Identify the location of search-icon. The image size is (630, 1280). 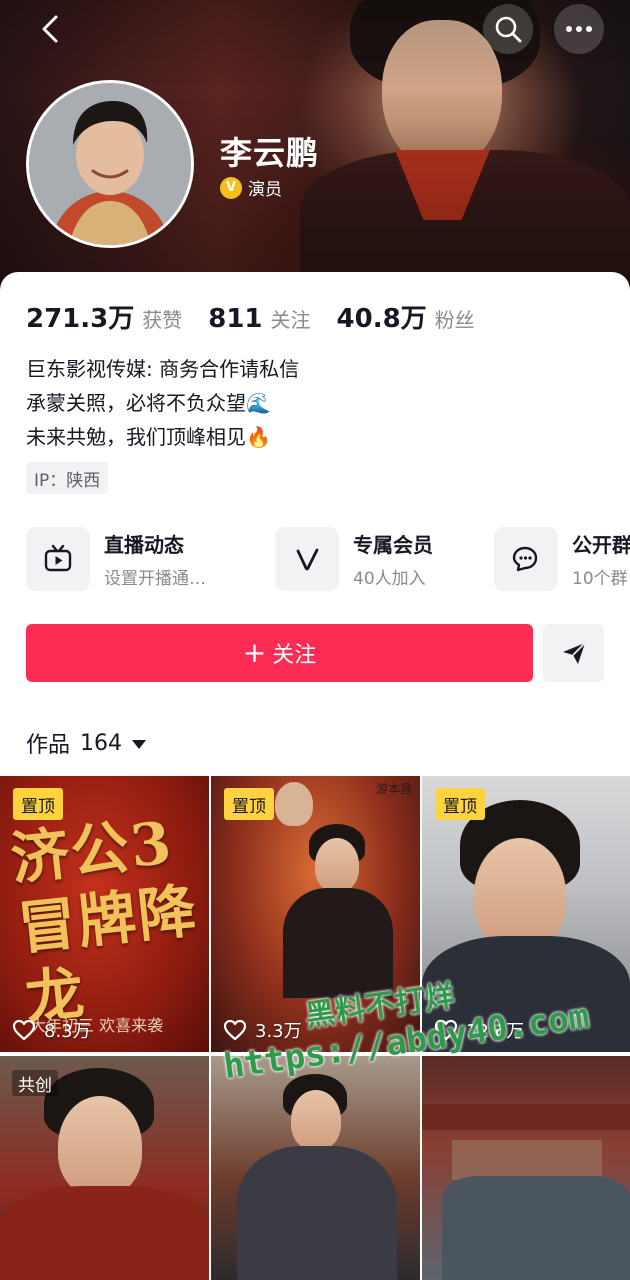
(508, 29).